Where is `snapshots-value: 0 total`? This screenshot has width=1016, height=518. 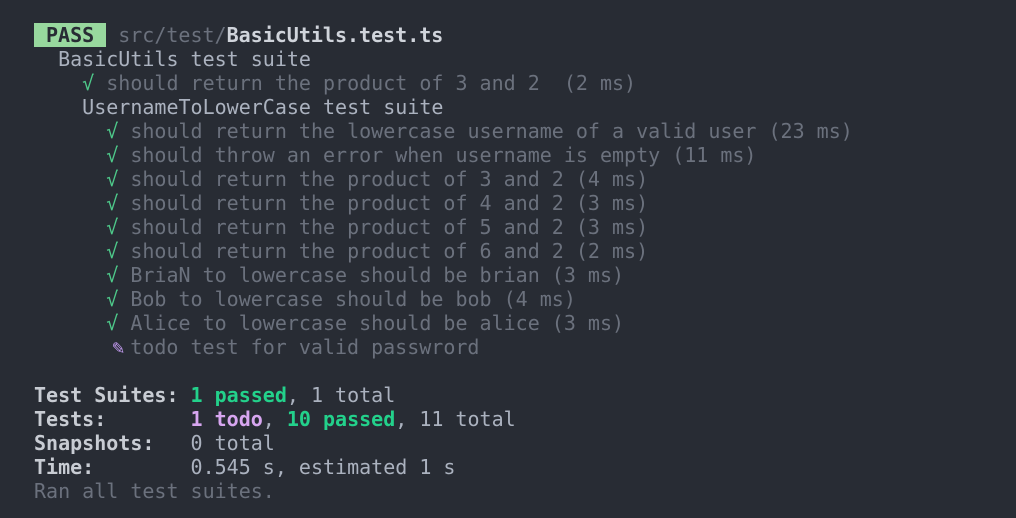
snapshots-value: 0 total is located at coordinates (232, 443).